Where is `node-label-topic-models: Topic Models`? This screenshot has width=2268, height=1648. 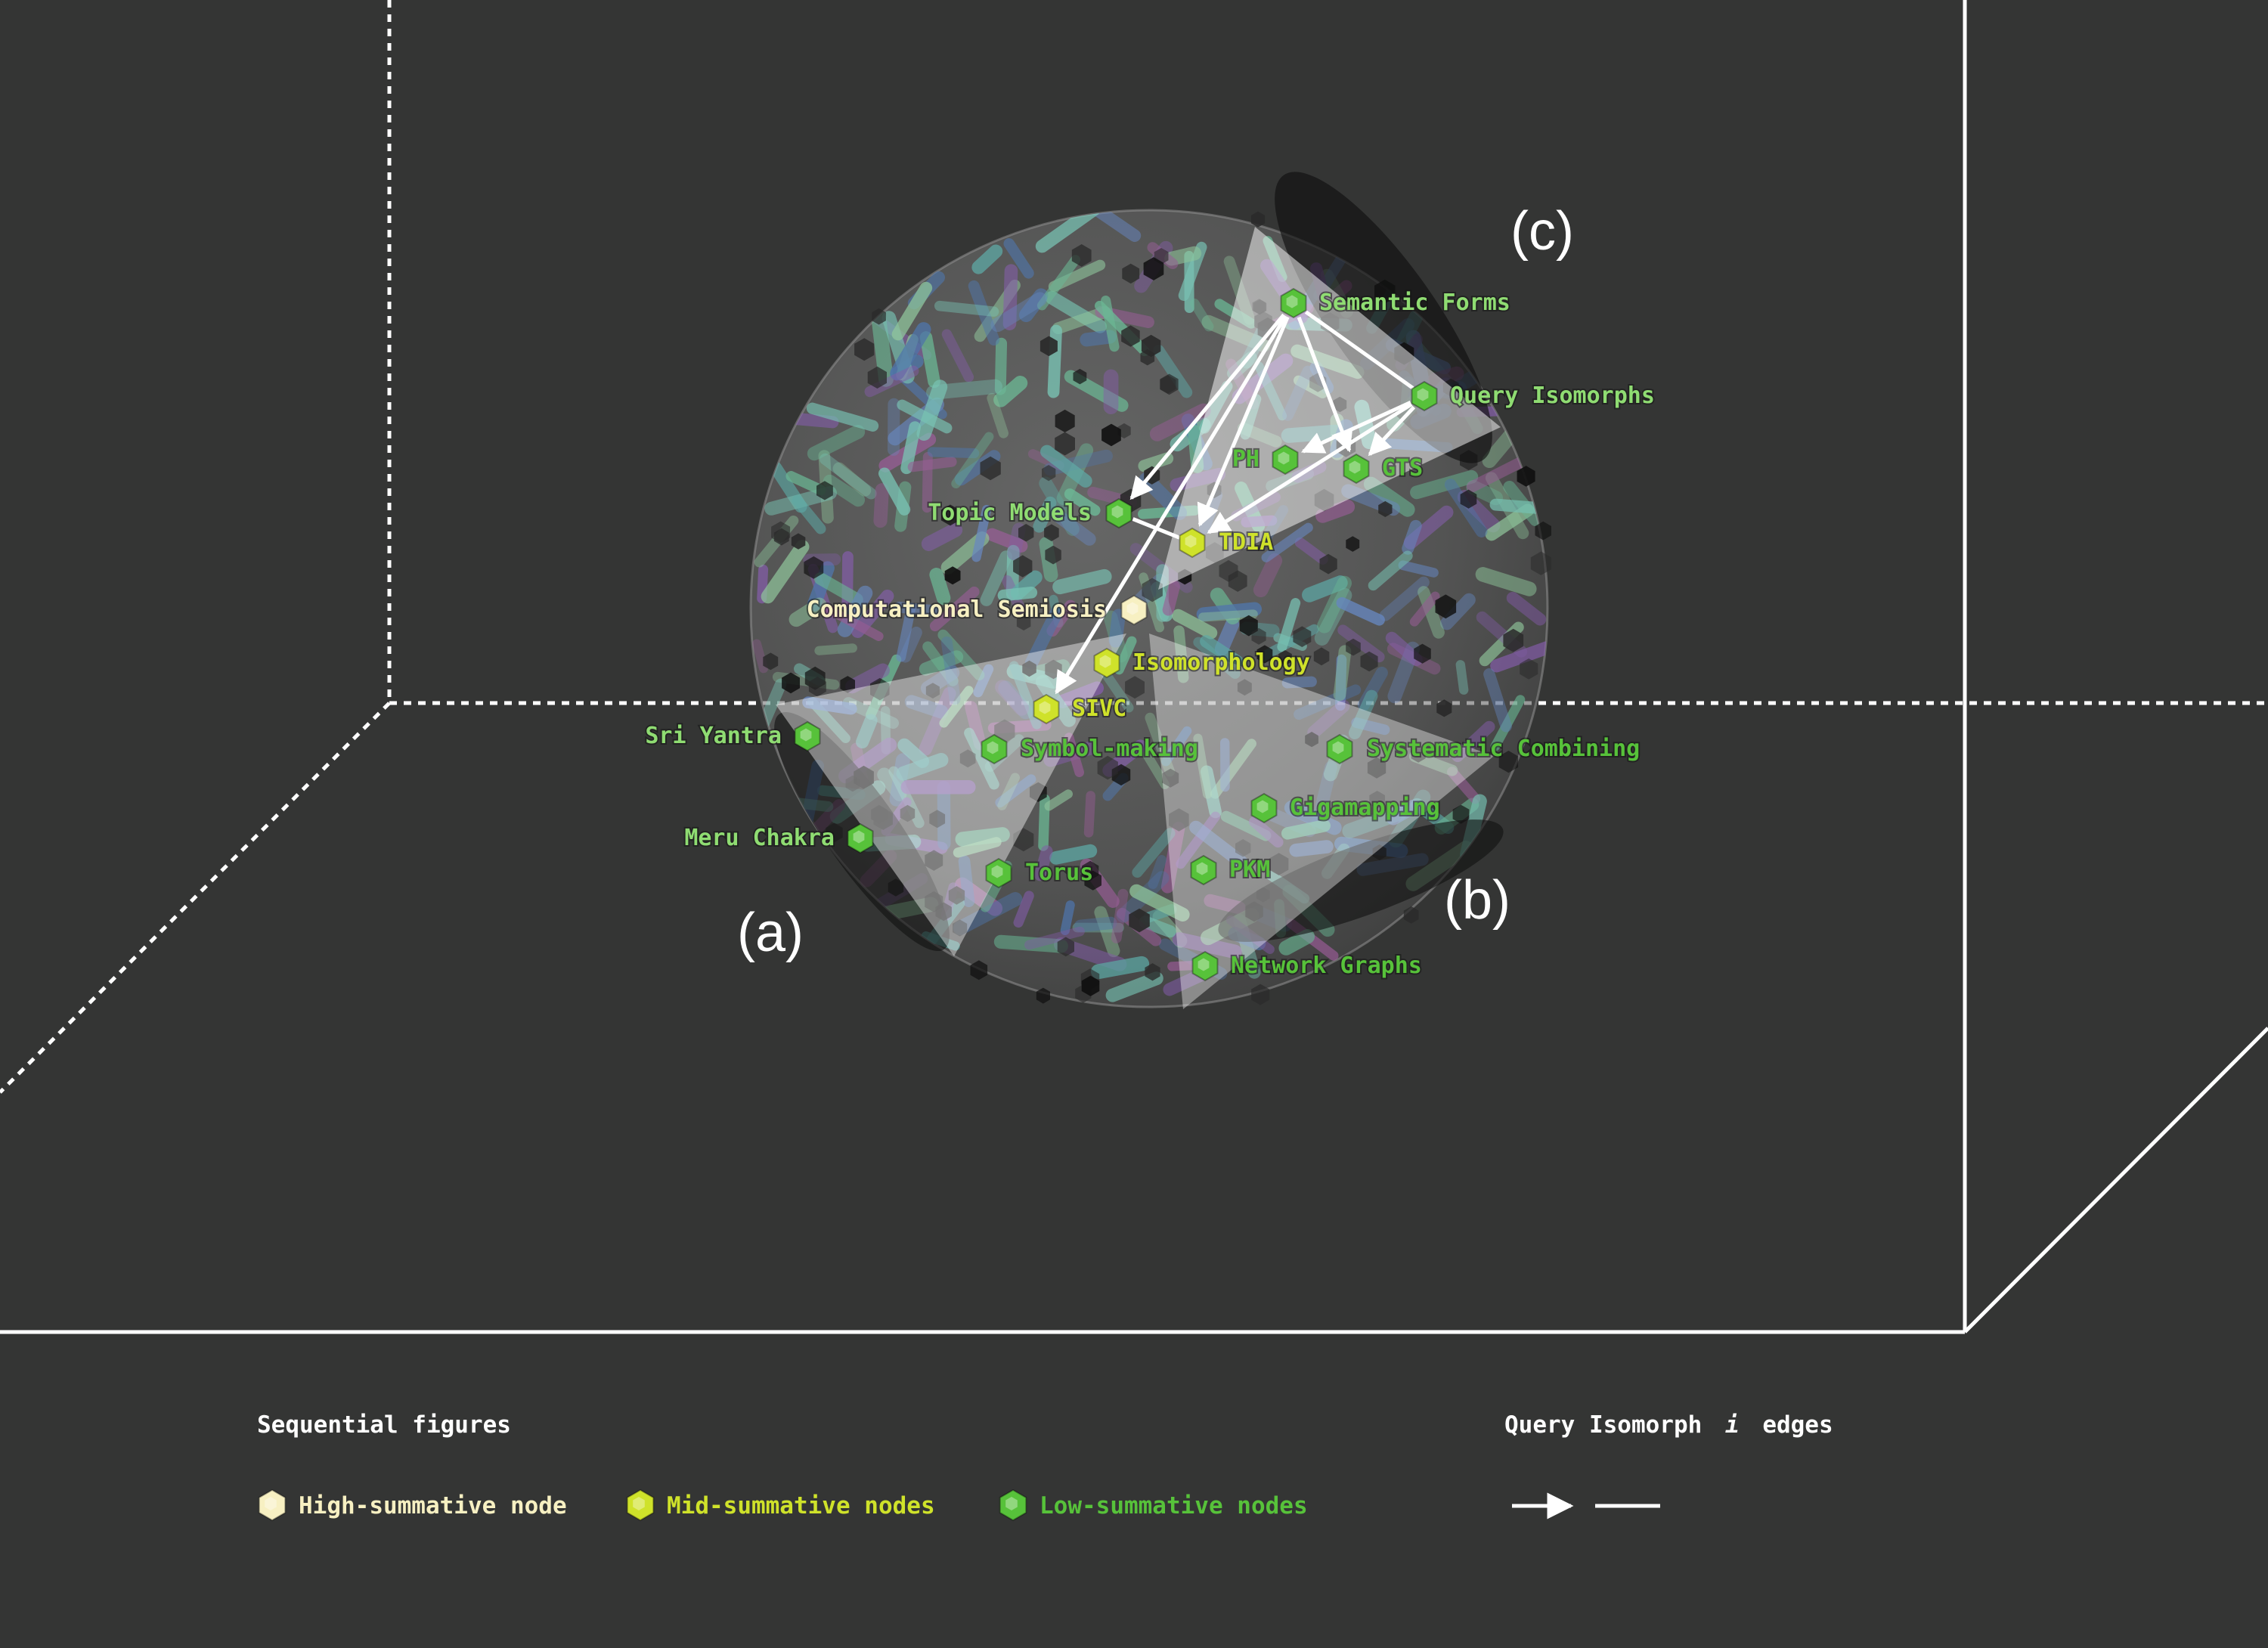
node-label-topic-models: Topic Models is located at coordinates (1010, 513).